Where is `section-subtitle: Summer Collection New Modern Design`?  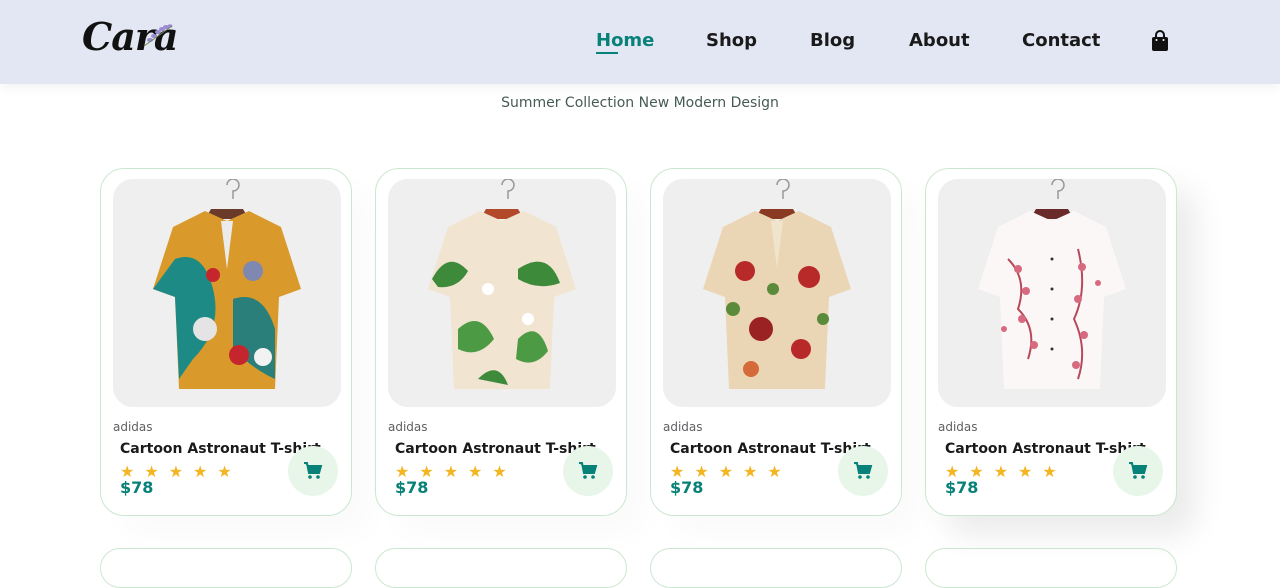
section-subtitle: Summer Collection New Modern Design is located at coordinates (640, 103).